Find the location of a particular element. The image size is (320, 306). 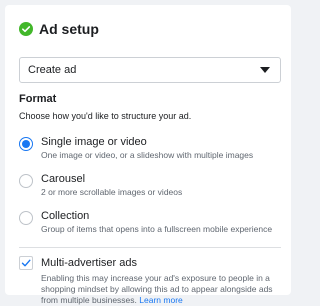

section-title: Ad setup is located at coordinates (69, 29).